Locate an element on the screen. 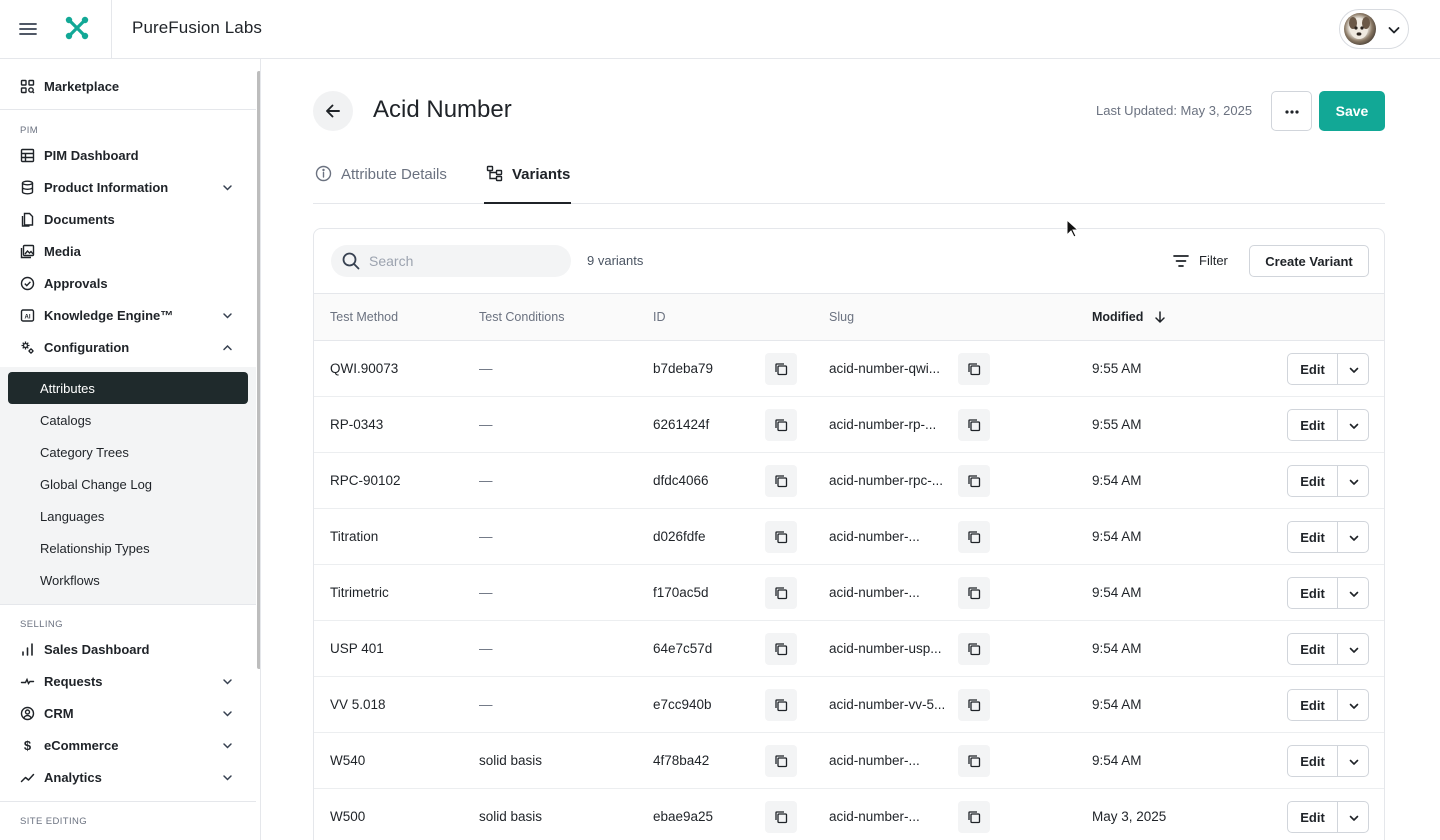 This screenshot has width=1440, height=840. back-button is located at coordinates (333, 111).